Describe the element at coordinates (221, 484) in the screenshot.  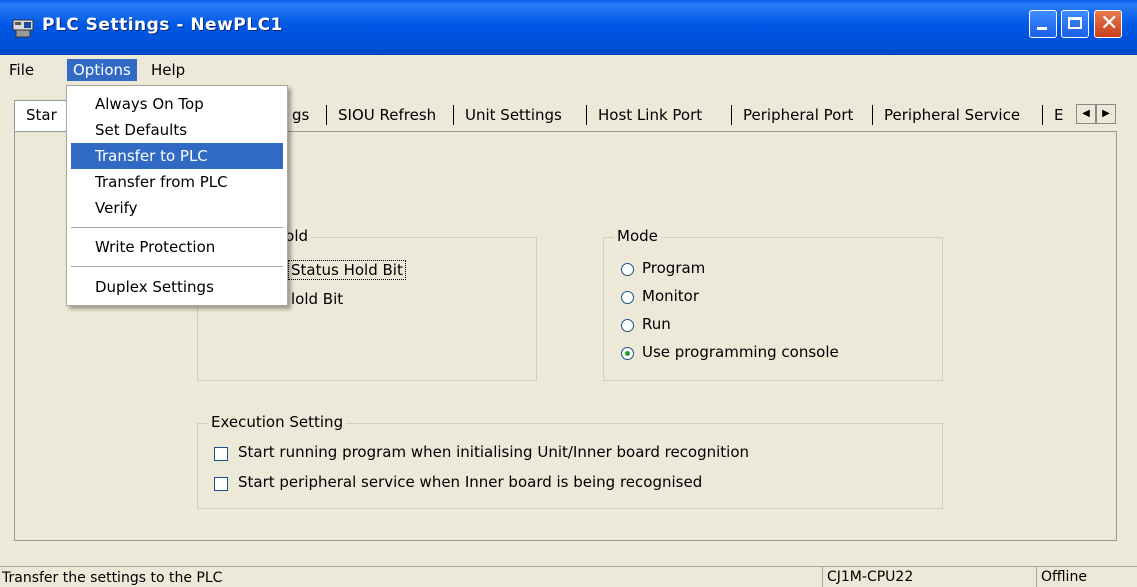
I see `checkbox-start-peripheral-service` at that location.